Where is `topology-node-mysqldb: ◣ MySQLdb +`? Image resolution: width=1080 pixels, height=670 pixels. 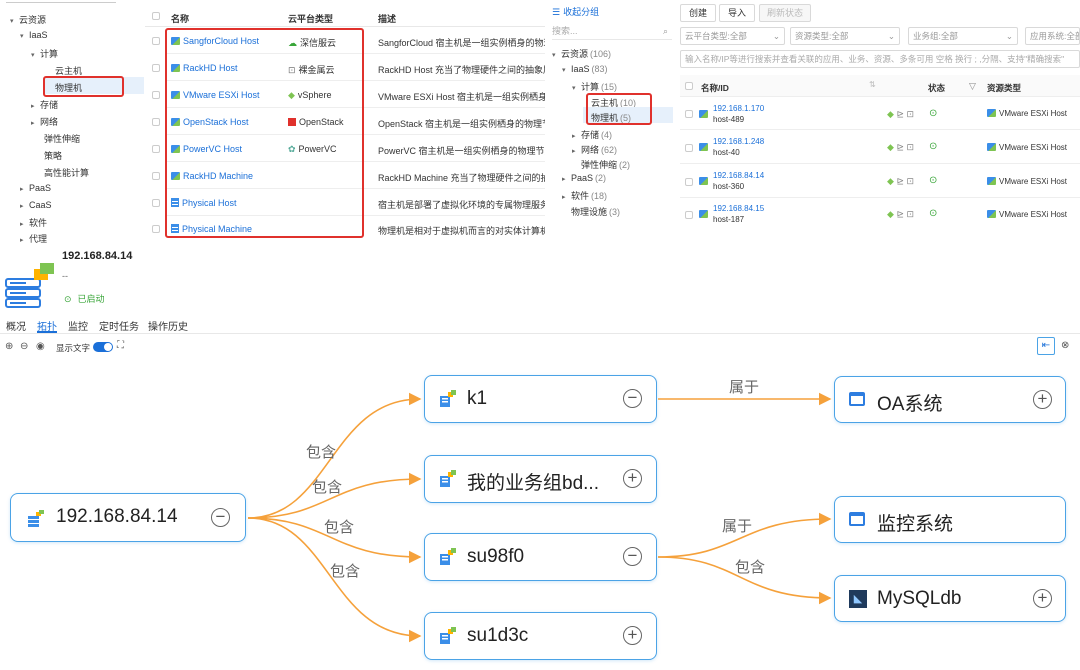
topology-node-mysqldb: ◣ MySQLdb + is located at coordinates (950, 598).